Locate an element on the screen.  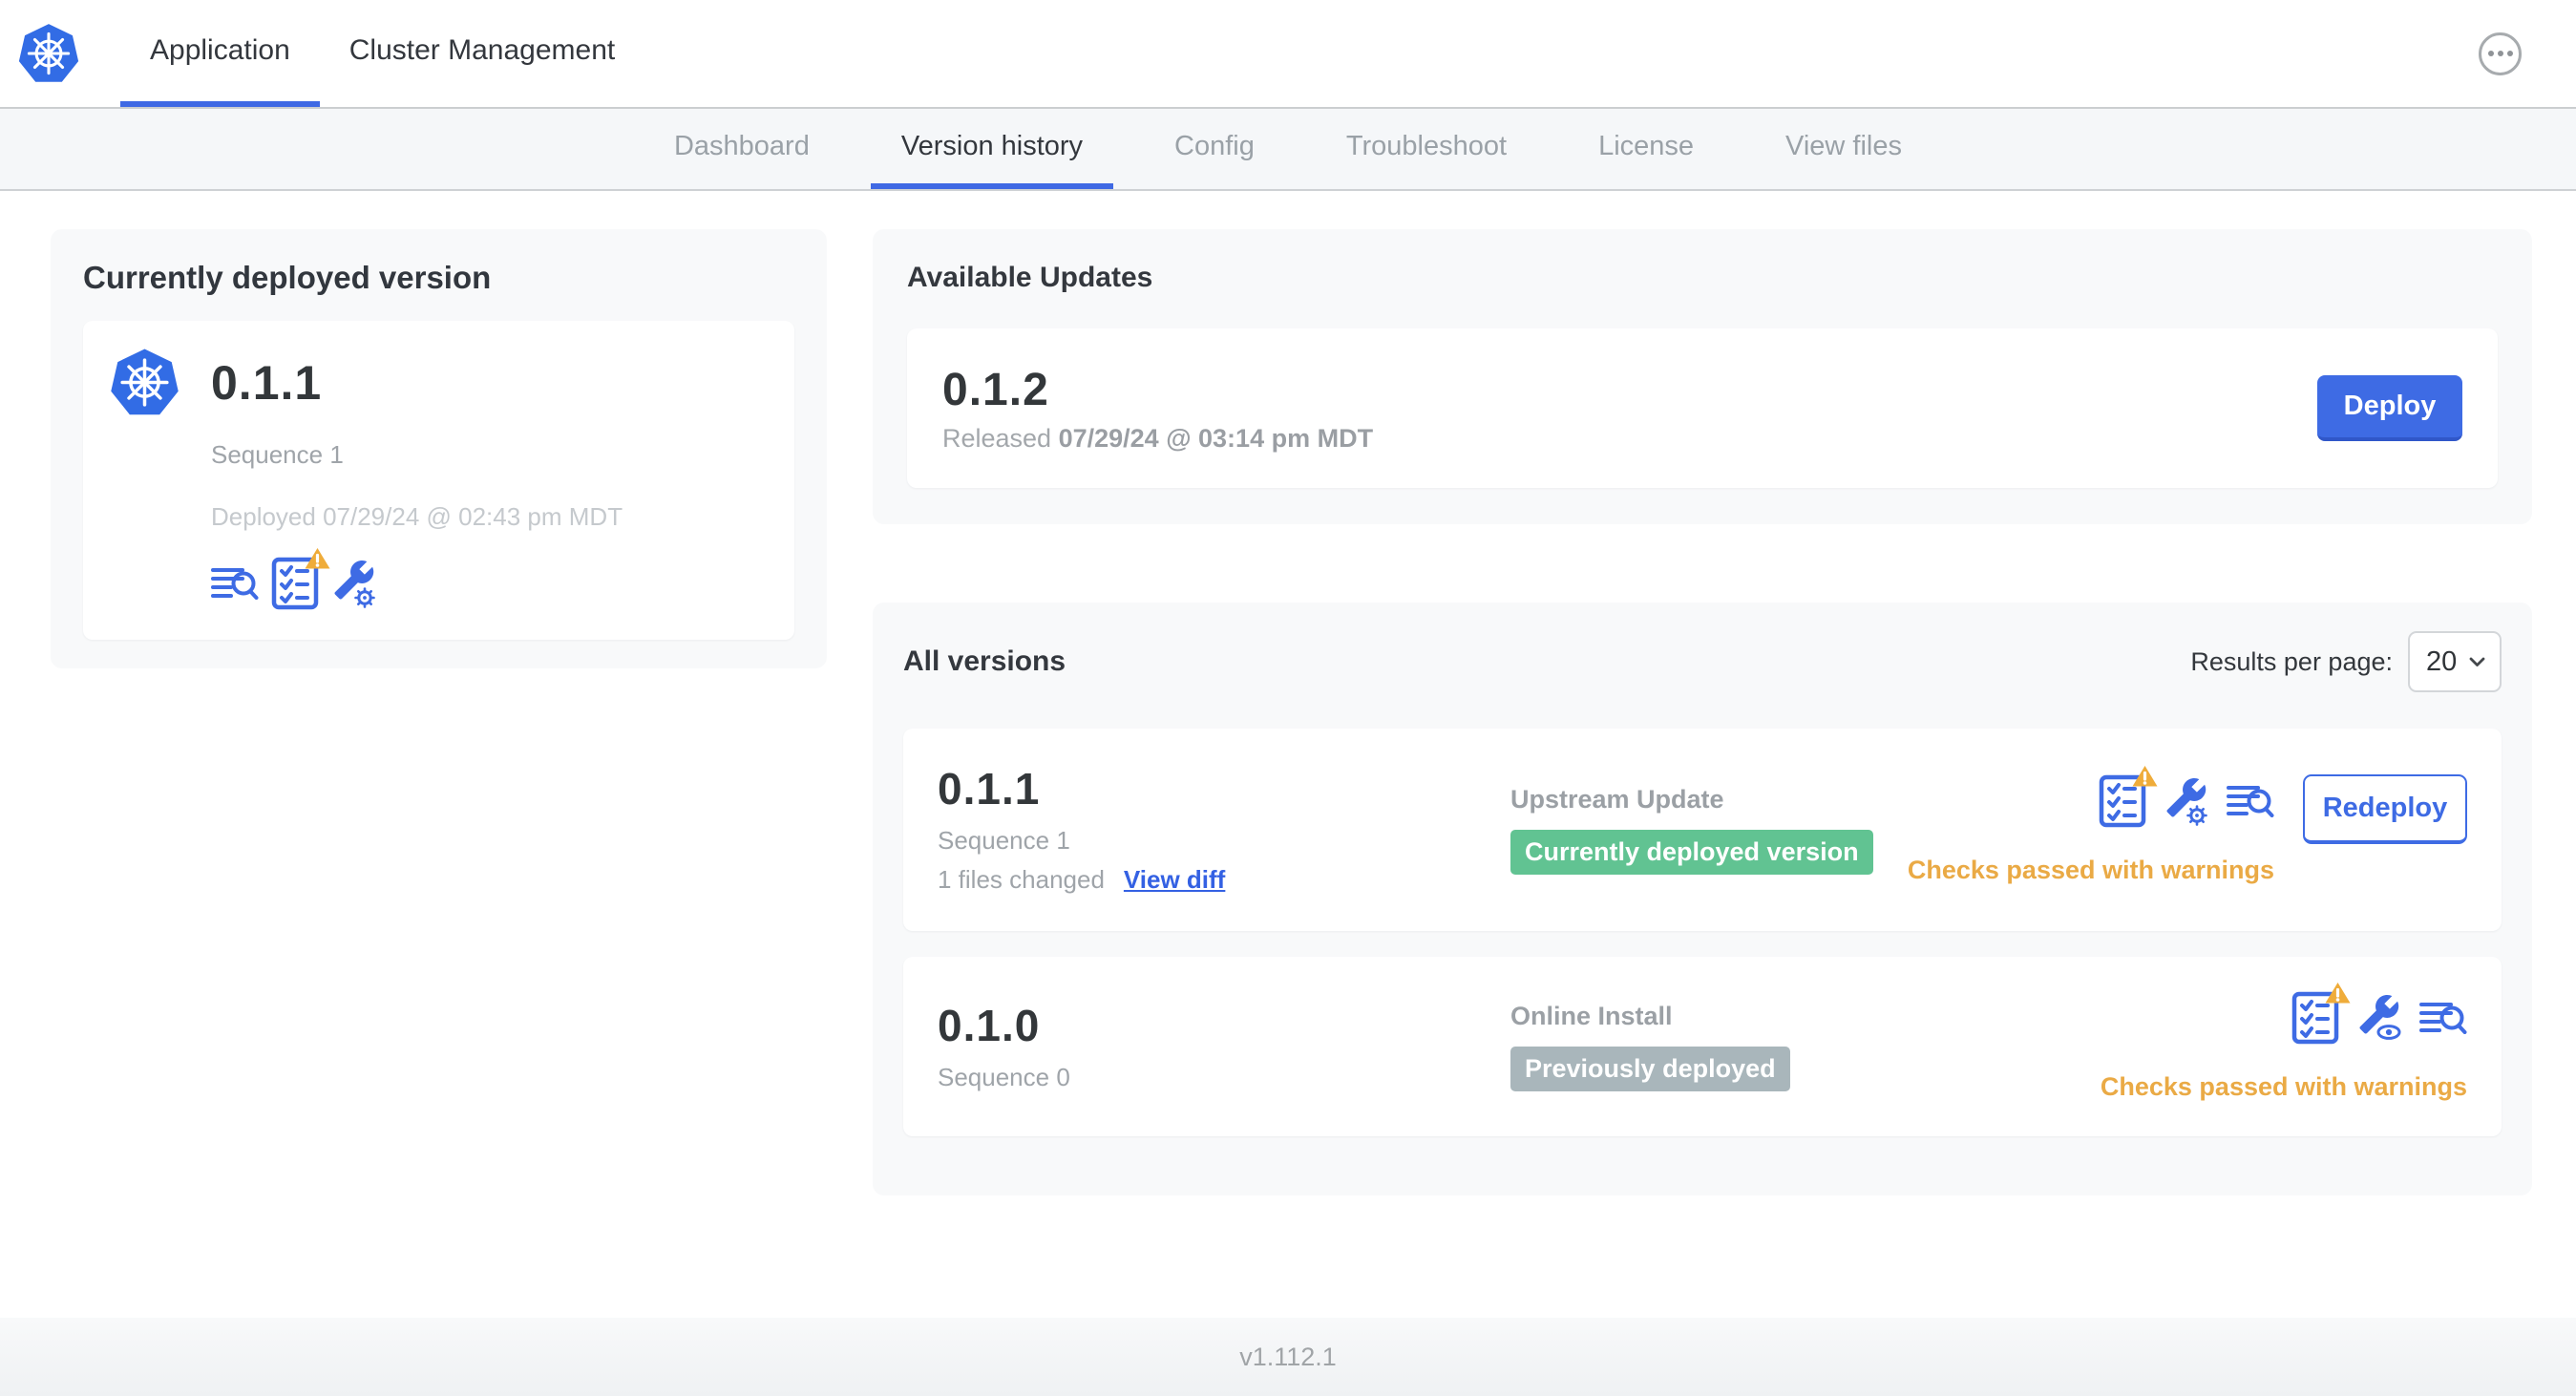
redeploy-button: Redeploy is located at coordinates (2385, 809).